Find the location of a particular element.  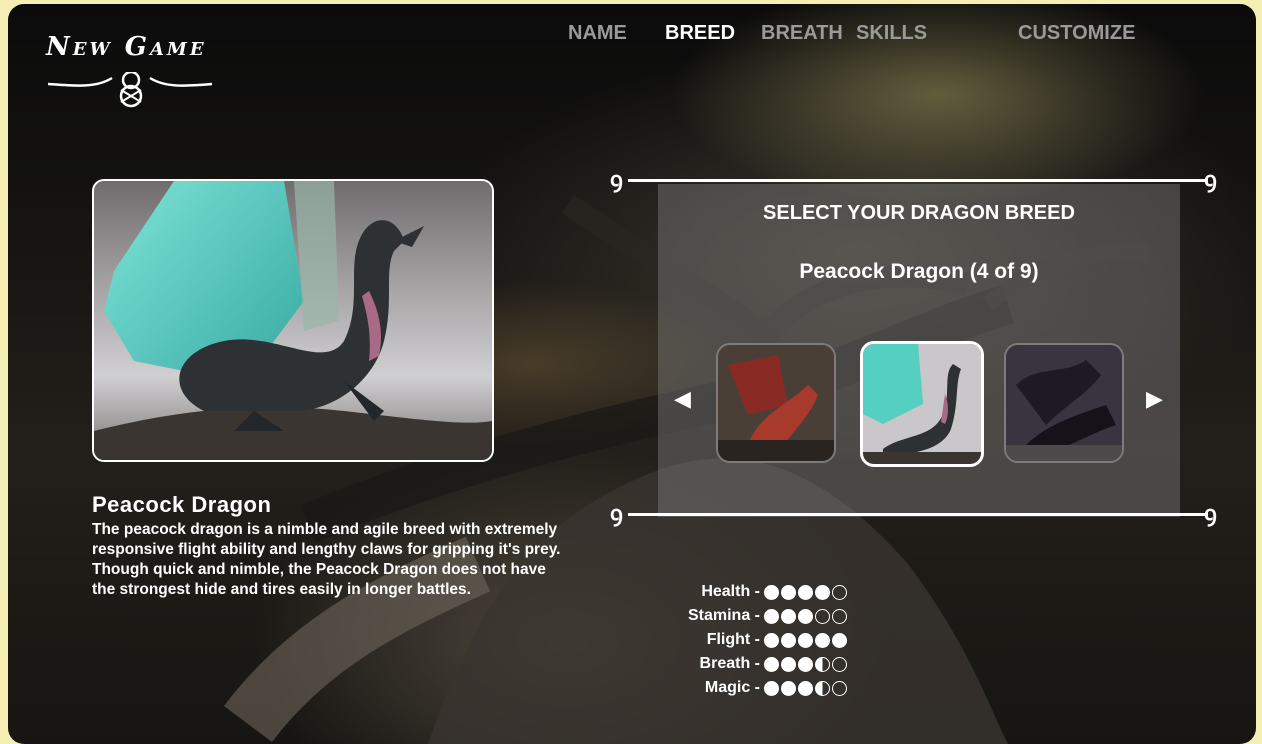

shadow-dragon-thumbnail is located at coordinates (1064, 403).